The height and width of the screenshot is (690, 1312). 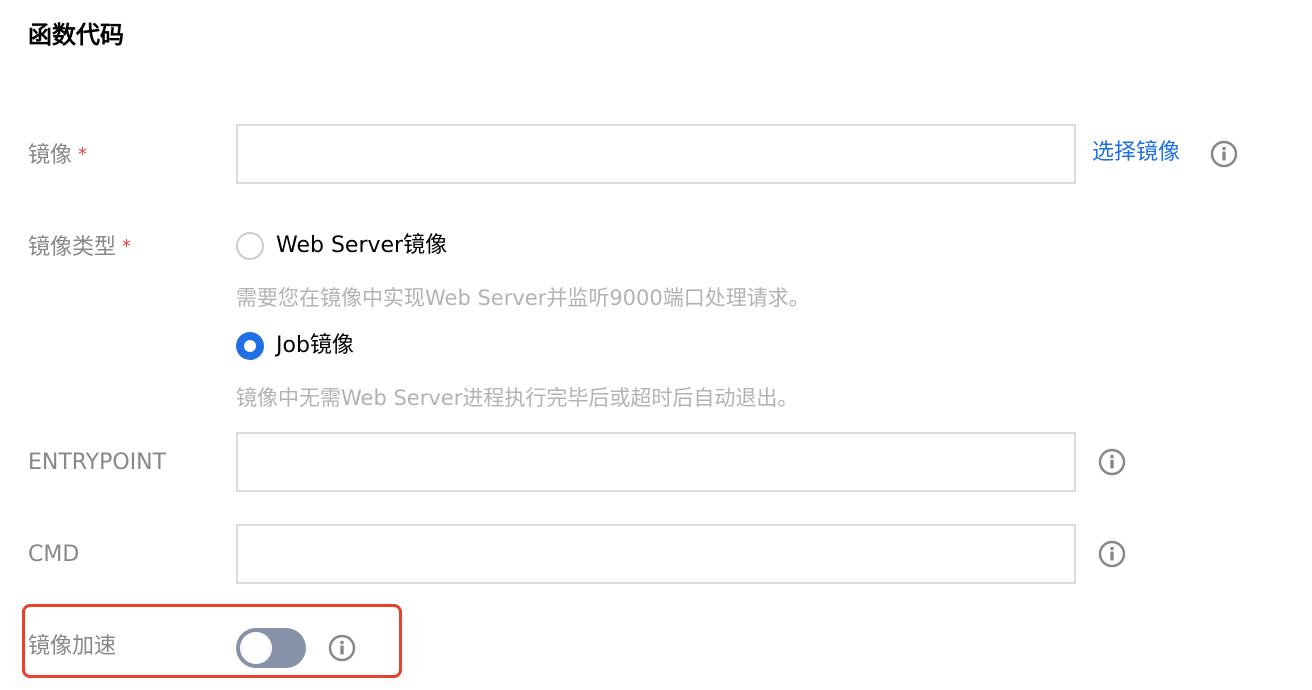 I want to click on radio-label: Job镜像, so click(x=315, y=345).